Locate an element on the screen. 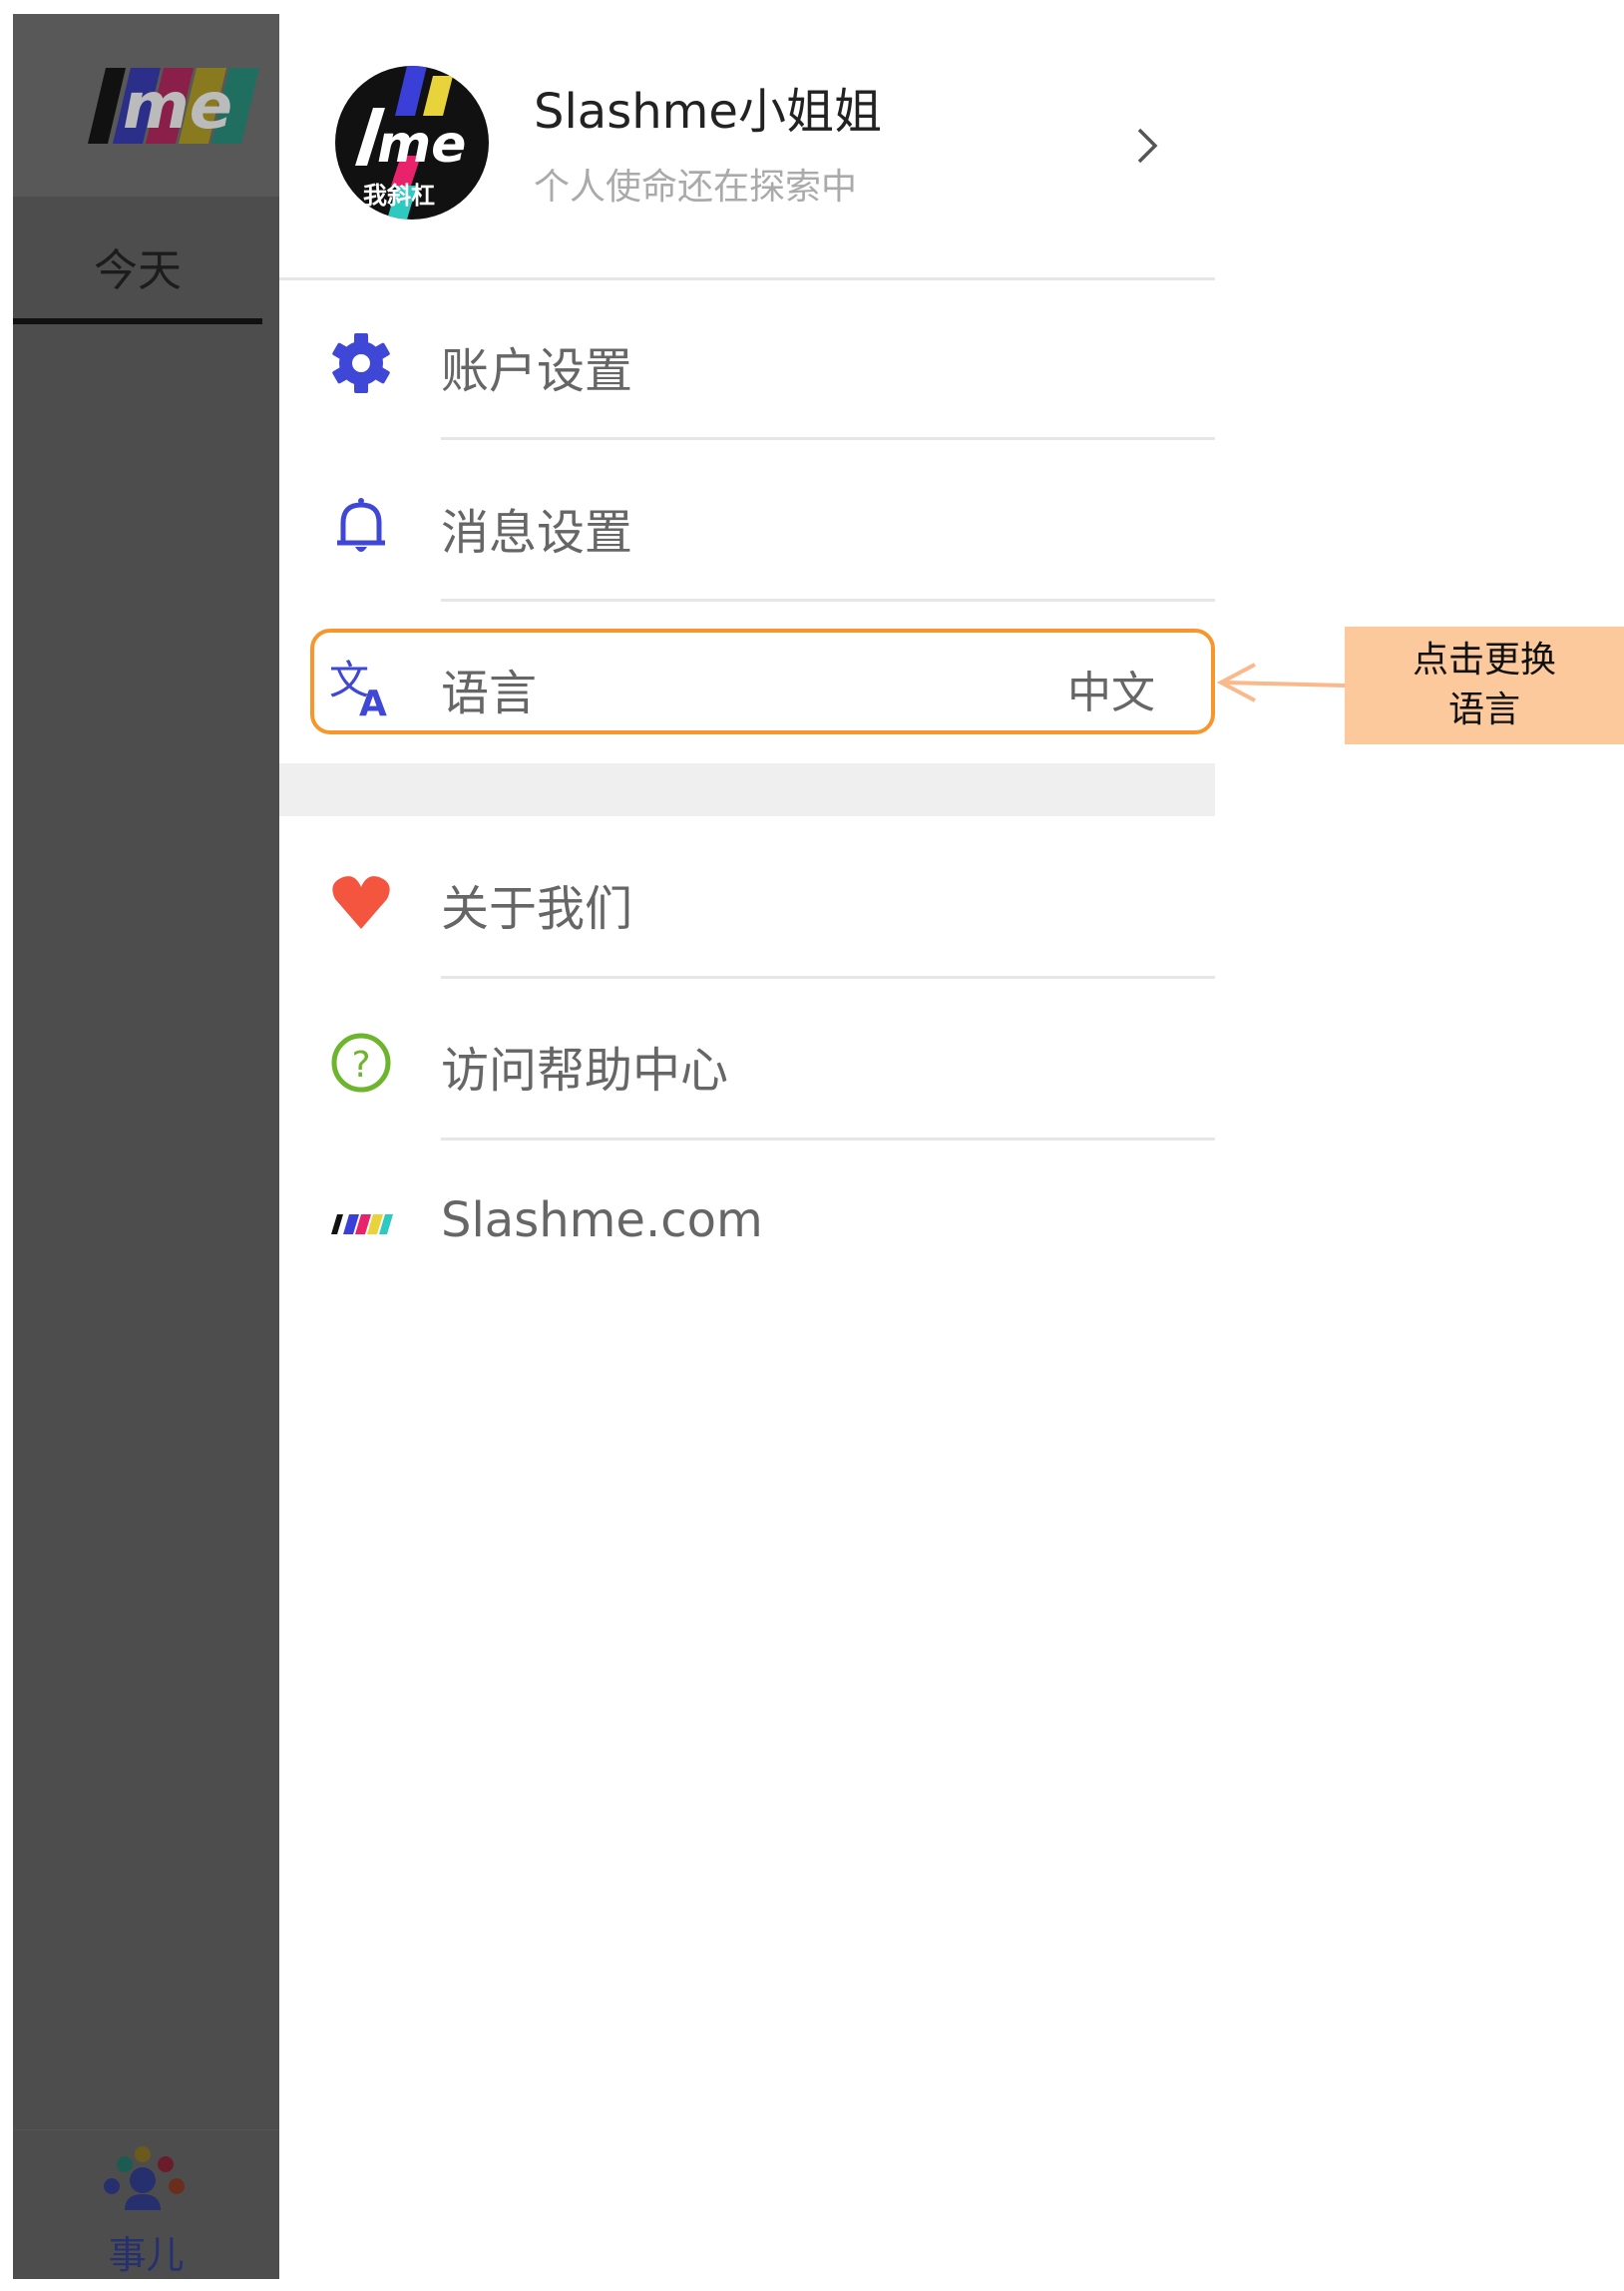 This screenshot has width=1624, height=2291. chevron-right-icon is located at coordinates (1147, 146).